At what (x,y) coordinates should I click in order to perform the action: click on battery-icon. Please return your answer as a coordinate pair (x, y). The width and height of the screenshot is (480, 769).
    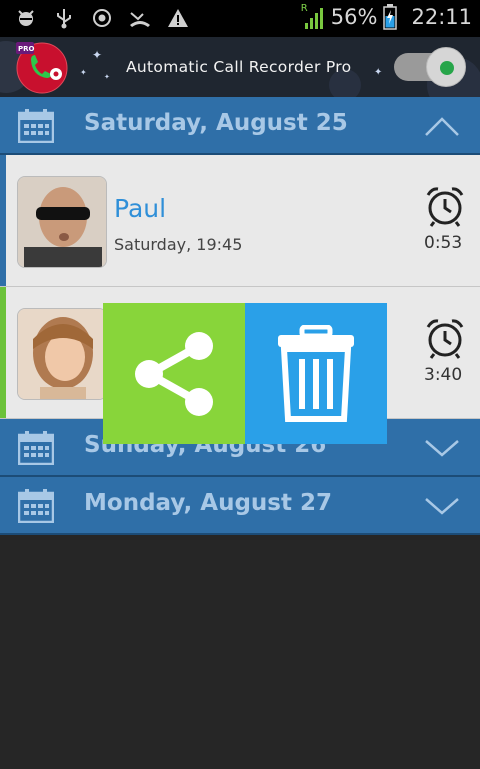
    Looking at the image, I should click on (390, 17).